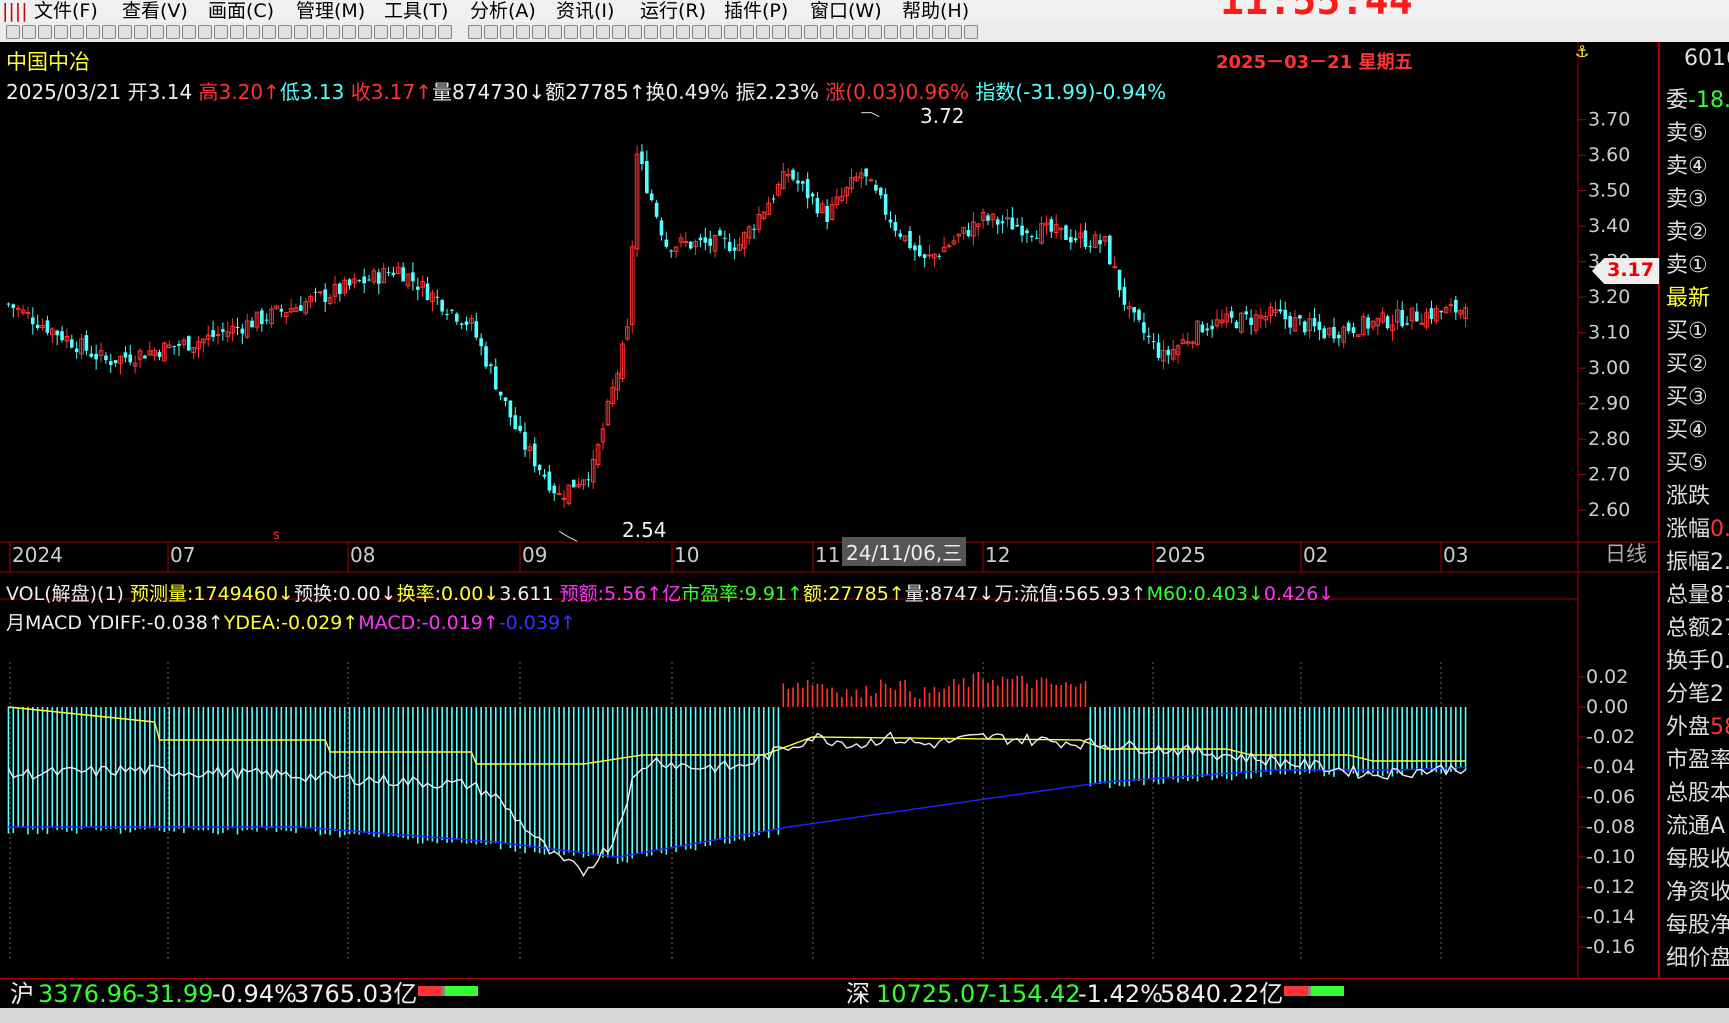 The width and height of the screenshot is (1729, 1023). I want to click on date-banner: 2025－03－21 星期五, so click(1314, 62).